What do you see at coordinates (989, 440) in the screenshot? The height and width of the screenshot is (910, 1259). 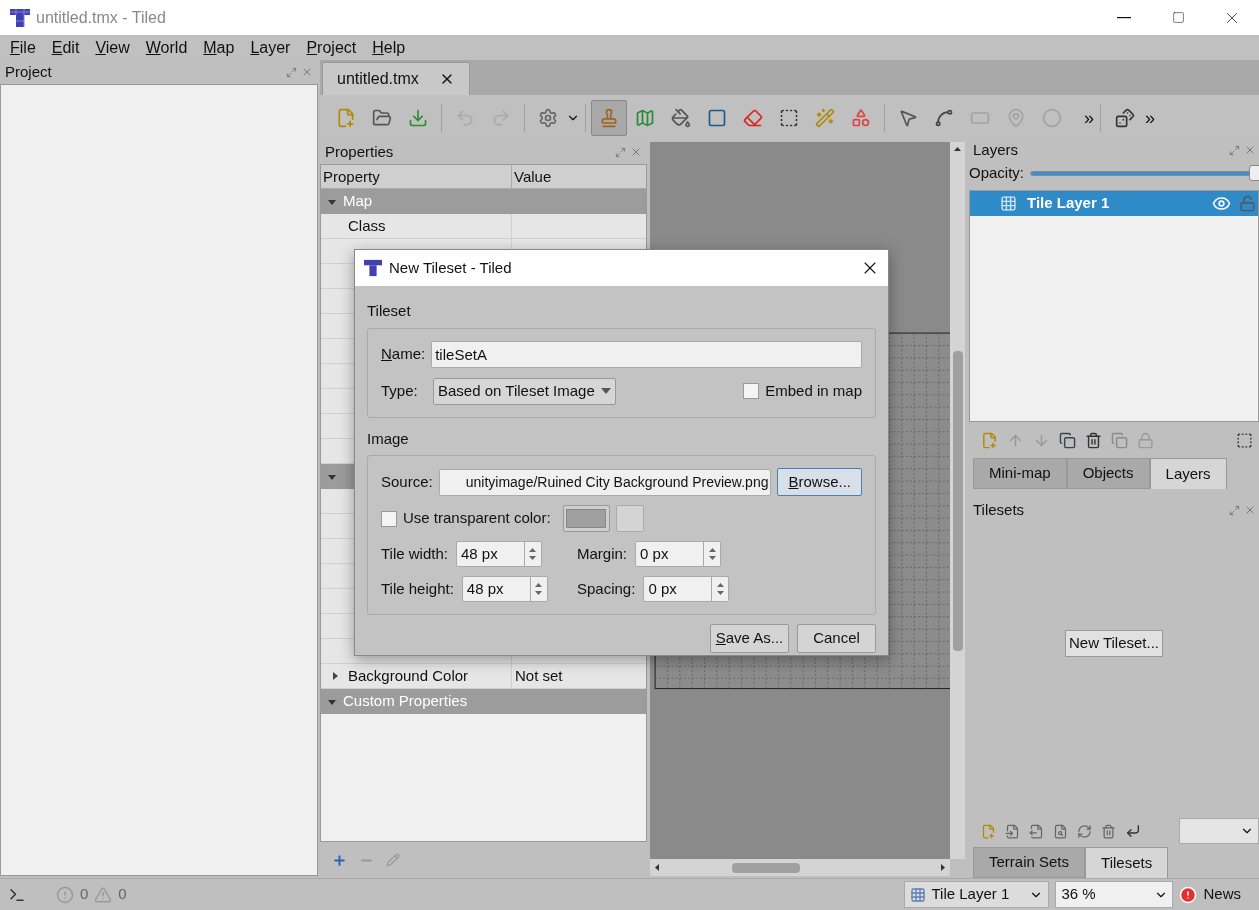 I see `new-layer-icon` at bounding box center [989, 440].